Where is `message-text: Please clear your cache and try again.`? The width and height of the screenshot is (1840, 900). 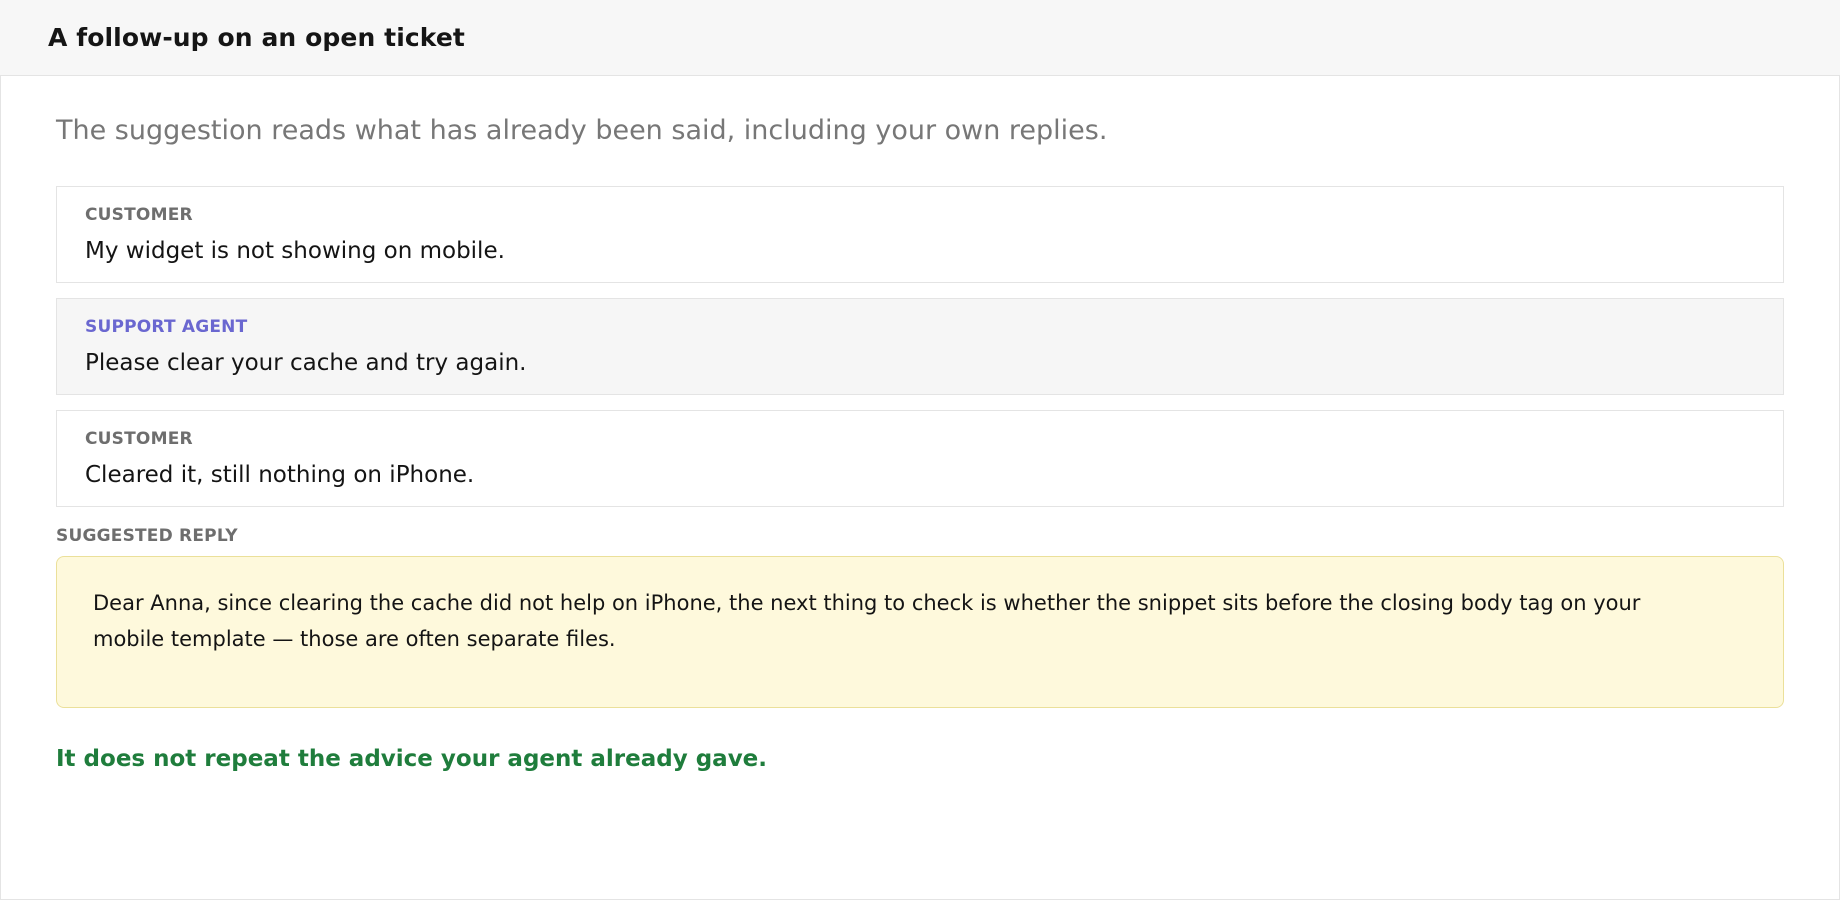
message-text: Please clear your cache and try again. is located at coordinates (306, 362).